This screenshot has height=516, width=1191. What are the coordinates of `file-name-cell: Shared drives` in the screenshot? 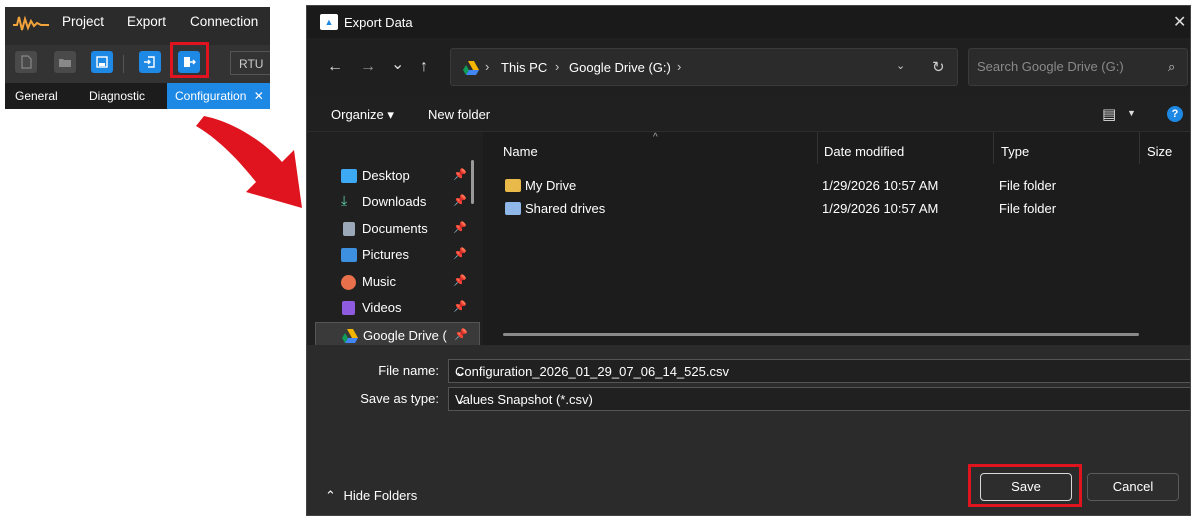 It's located at (565, 208).